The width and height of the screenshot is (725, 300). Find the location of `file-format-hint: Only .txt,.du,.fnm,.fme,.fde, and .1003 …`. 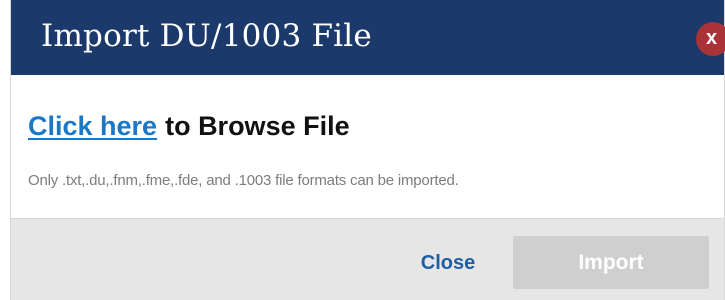

file-format-hint: Only .txt,.du,.fnm,.fme,.fde, and .1003 … is located at coordinates (243, 180).